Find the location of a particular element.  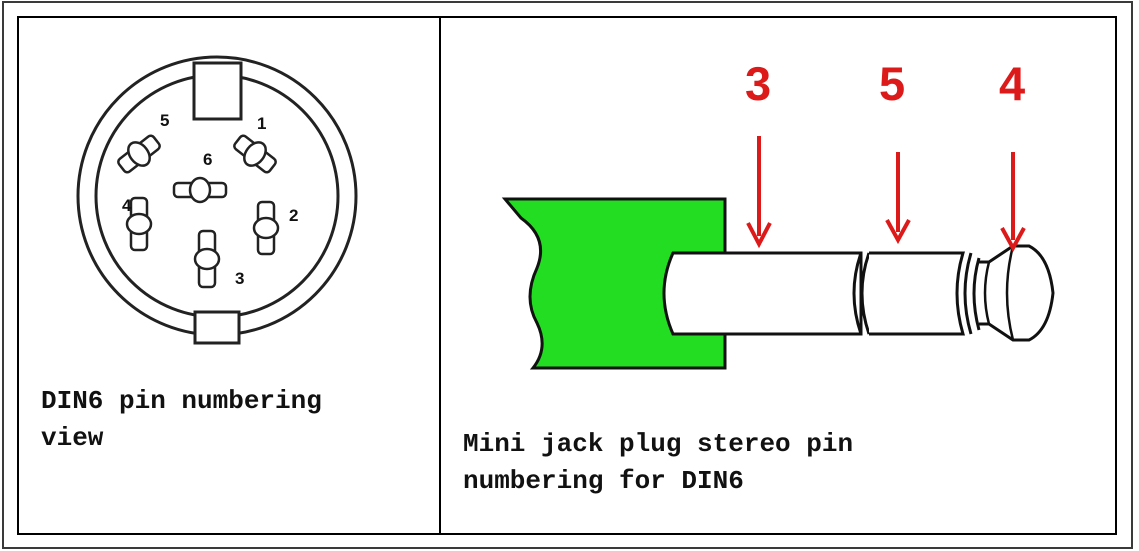

din6-pin-label-6: 6 is located at coordinates (207, 159).